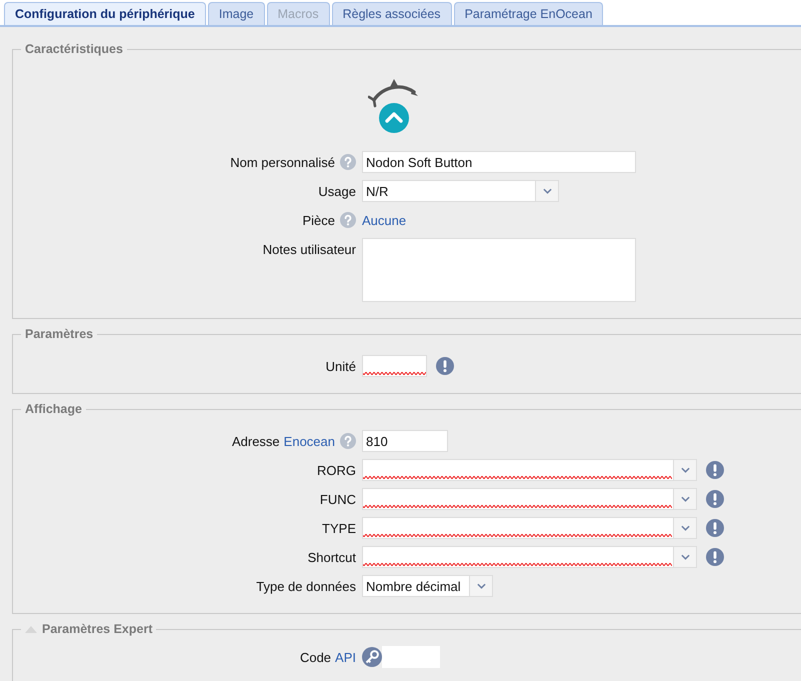 The image size is (801, 681). I want to click on field-label: Nom personnalisé, so click(282, 162).